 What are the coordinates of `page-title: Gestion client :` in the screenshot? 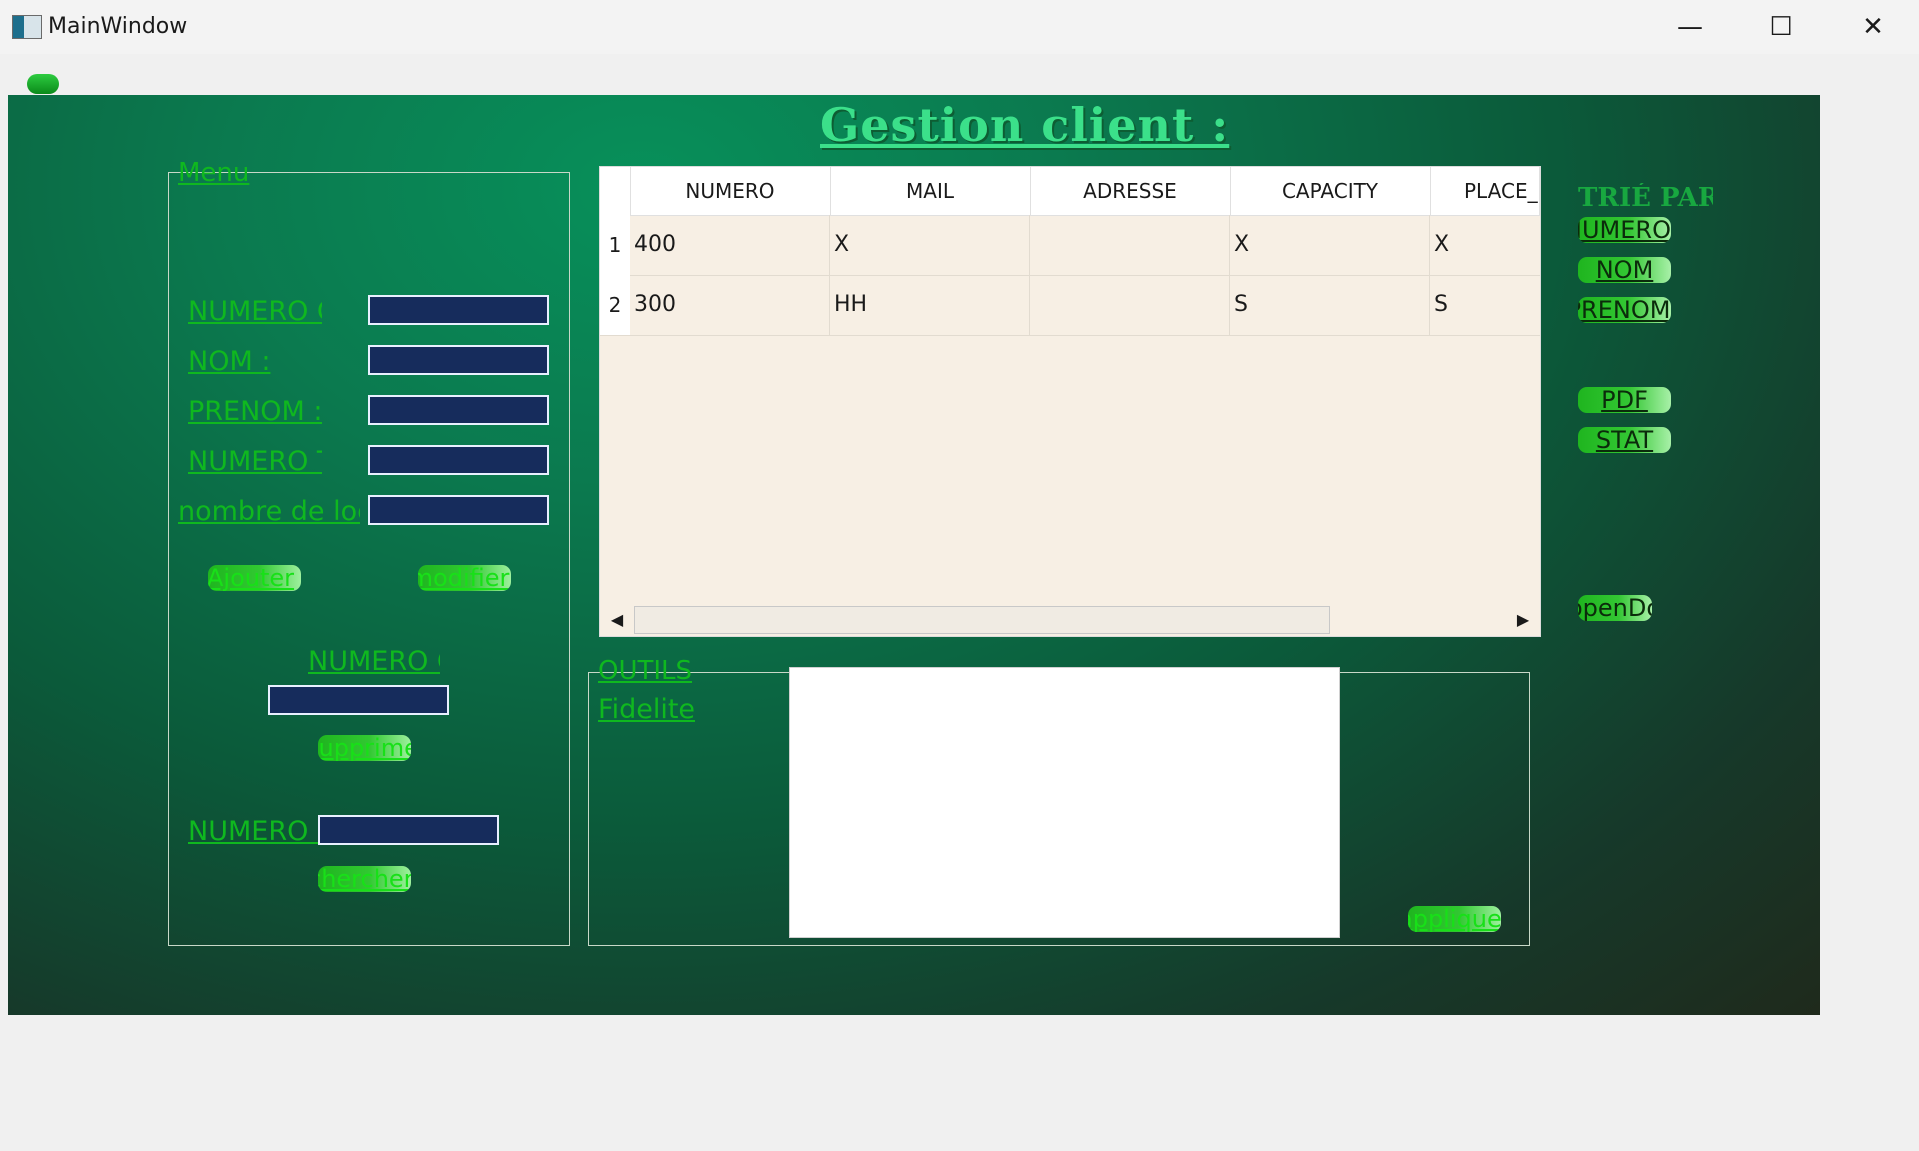 It's located at (1025, 125).